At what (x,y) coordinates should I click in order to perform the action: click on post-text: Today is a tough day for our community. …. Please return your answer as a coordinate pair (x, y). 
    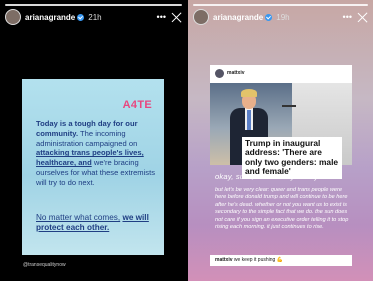
    Looking at the image, I should click on (97, 153).